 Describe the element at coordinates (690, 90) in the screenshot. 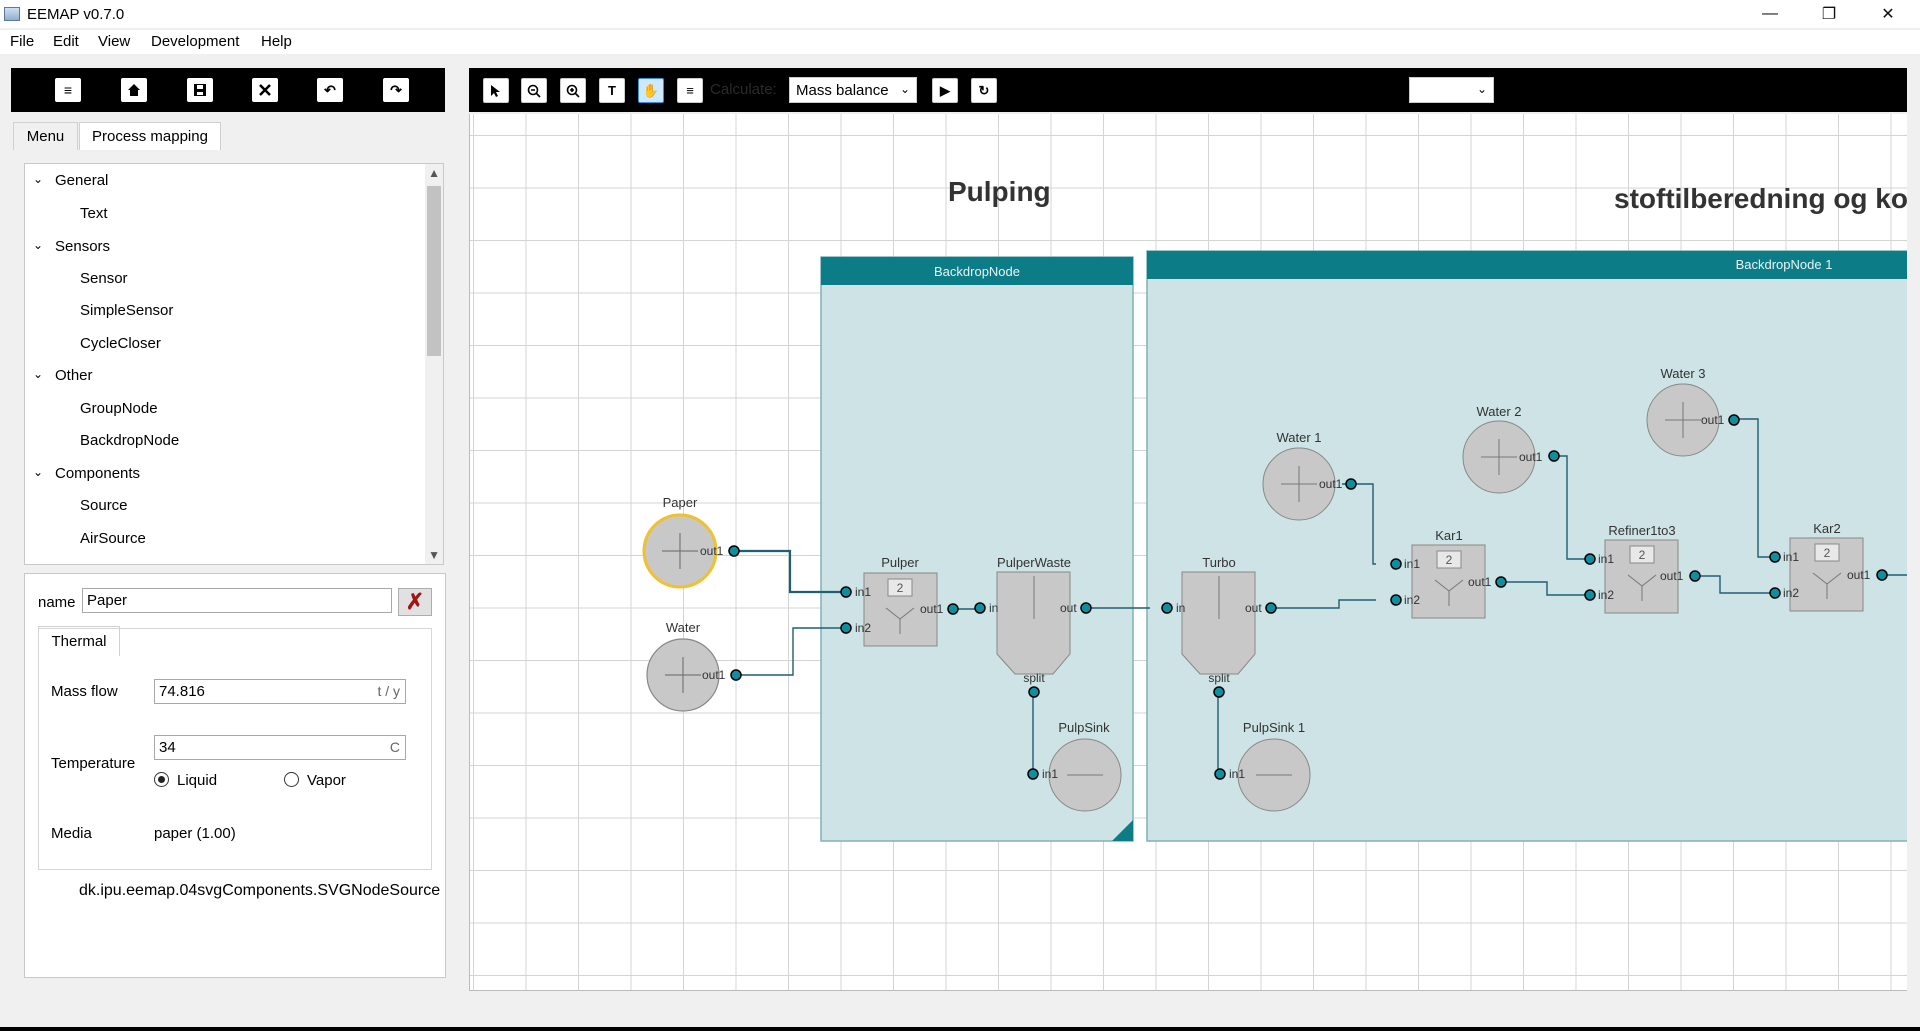

I see `lines-icon: ≡` at that location.